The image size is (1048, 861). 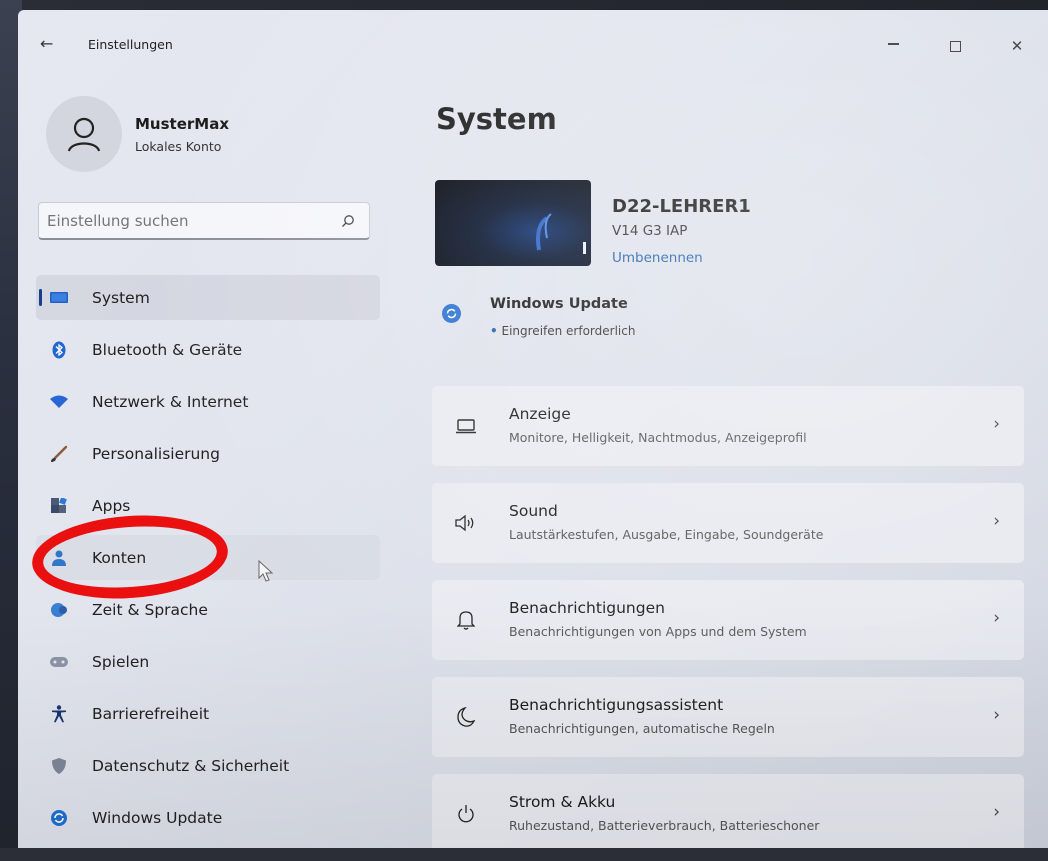 What do you see at coordinates (156, 453) in the screenshot?
I see `sidebar-item-label: Personalisierung` at bounding box center [156, 453].